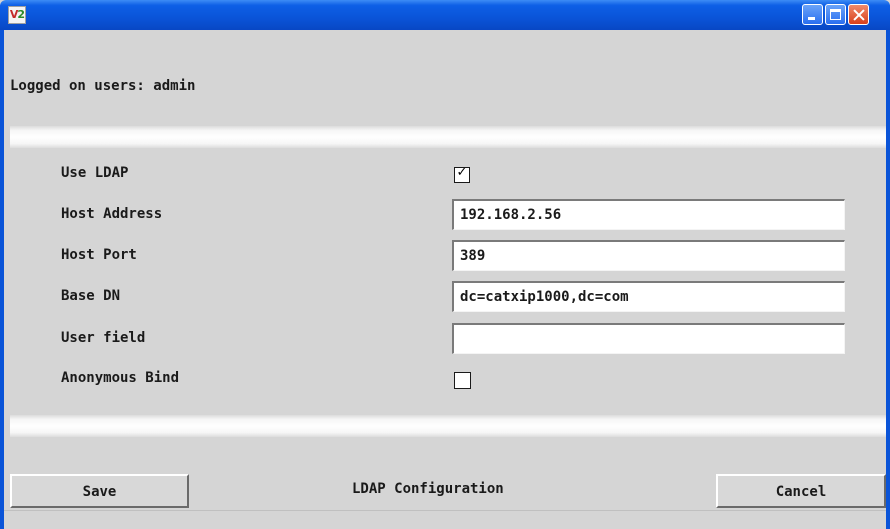 The height and width of the screenshot is (529, 890). What do you see at coordinates (103, 338) in the screenshot?
I see `user-field-label: User field` at bounding box center [103, 338].